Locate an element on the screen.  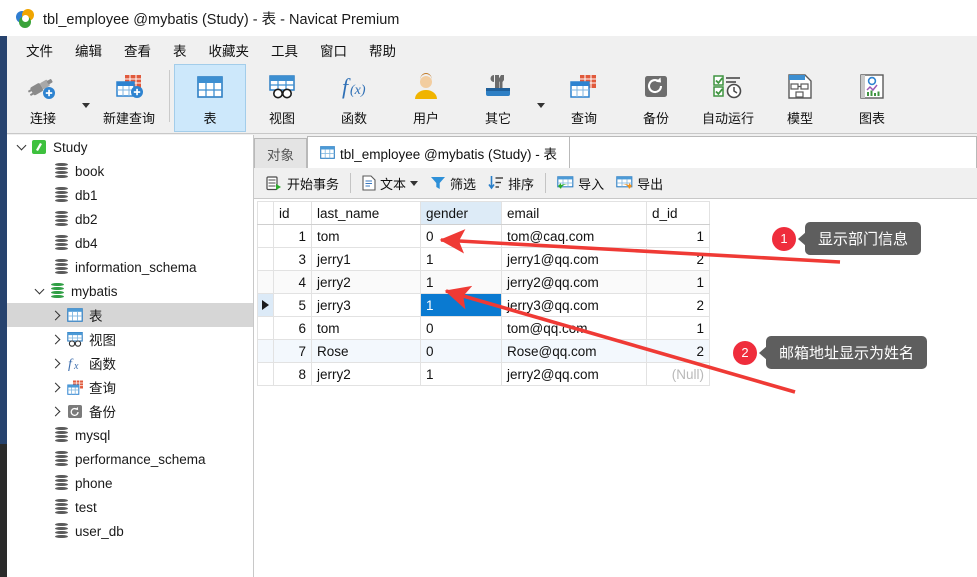
toolbar-button-table: 表 is located at coordinates (210, 98).